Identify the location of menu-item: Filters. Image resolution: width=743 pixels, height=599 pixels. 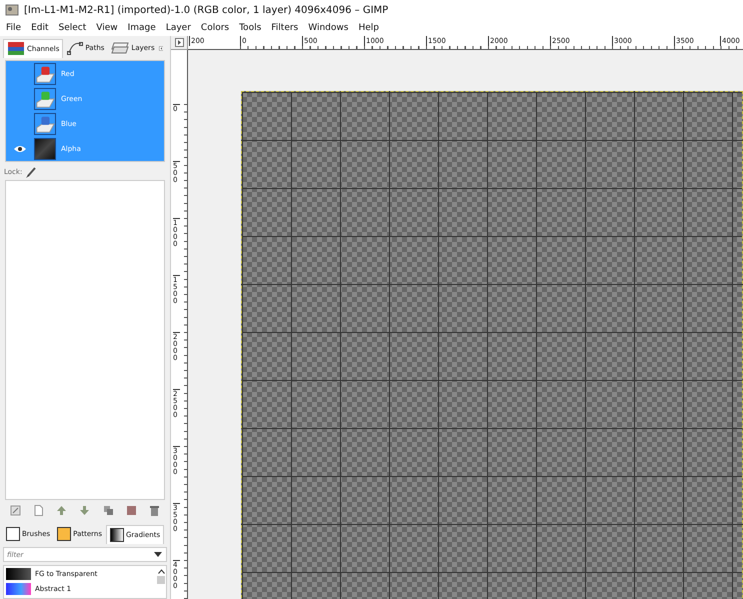
(284, 28).